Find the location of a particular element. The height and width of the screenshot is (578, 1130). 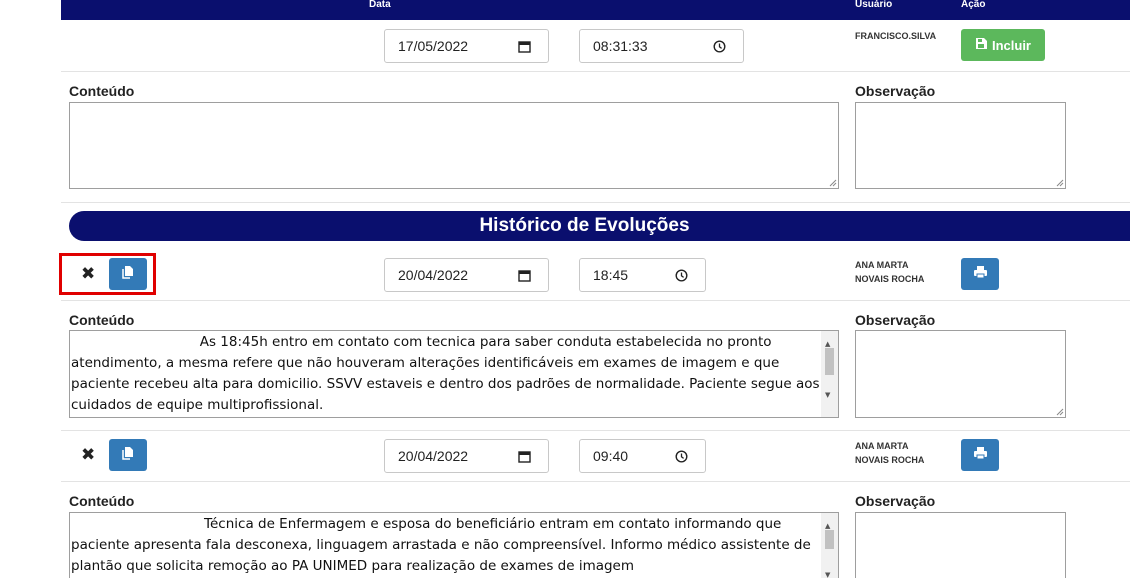

history-title: Histórico de Evoluções is located at coordinates (599, 226).